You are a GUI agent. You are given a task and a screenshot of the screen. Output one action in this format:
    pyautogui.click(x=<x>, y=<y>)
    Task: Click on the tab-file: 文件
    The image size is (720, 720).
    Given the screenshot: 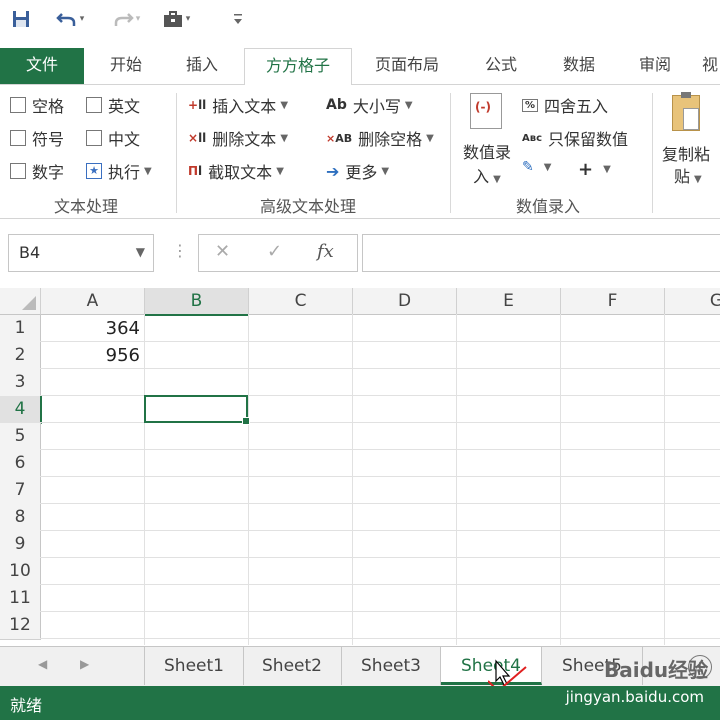 What is the action you would take?
    pyautogui.click(x=42, y=66)
    